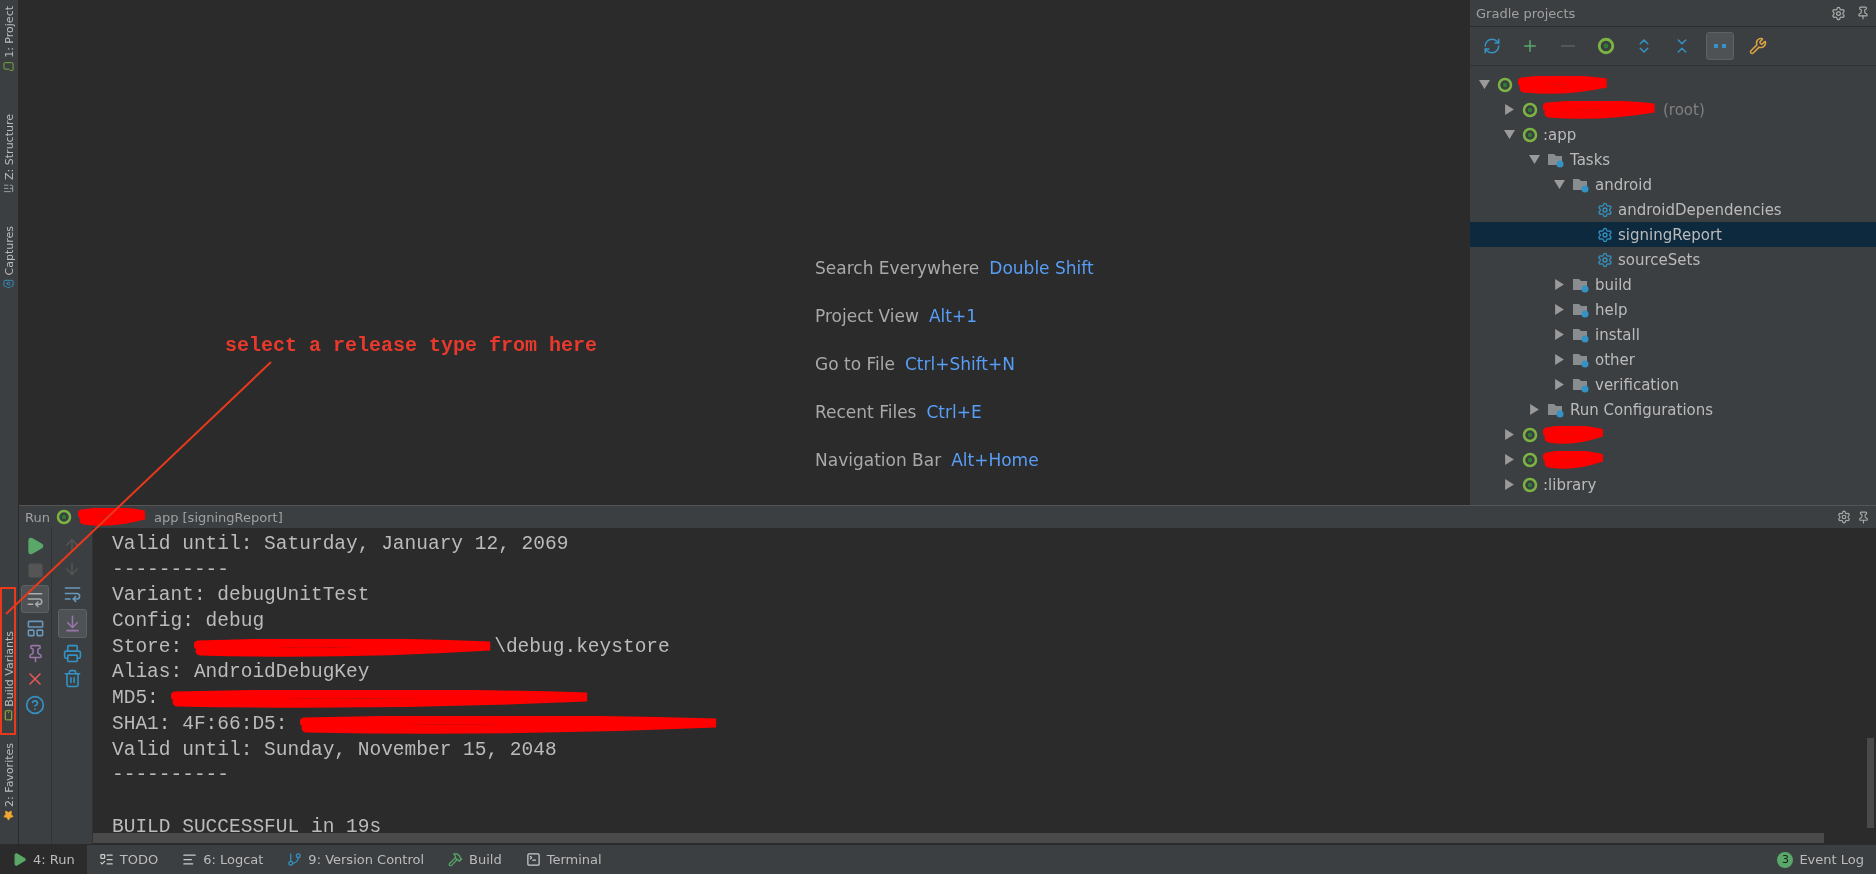 The width and height of the screenshot is (1876, 874). What do you see at coordinates (128, 859) in the screenshot?
I see `tool-window-tab: TODO` at bounding box center [128, 859].